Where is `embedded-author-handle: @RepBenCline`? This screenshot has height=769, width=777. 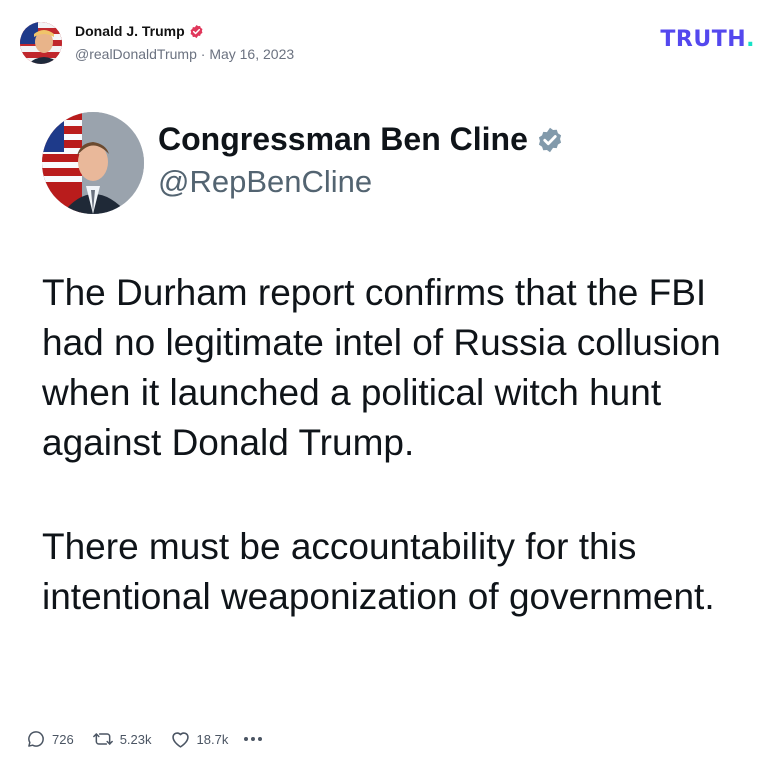 embedded-author-handle: @RepBenCline is located at coordinates (265, 181).